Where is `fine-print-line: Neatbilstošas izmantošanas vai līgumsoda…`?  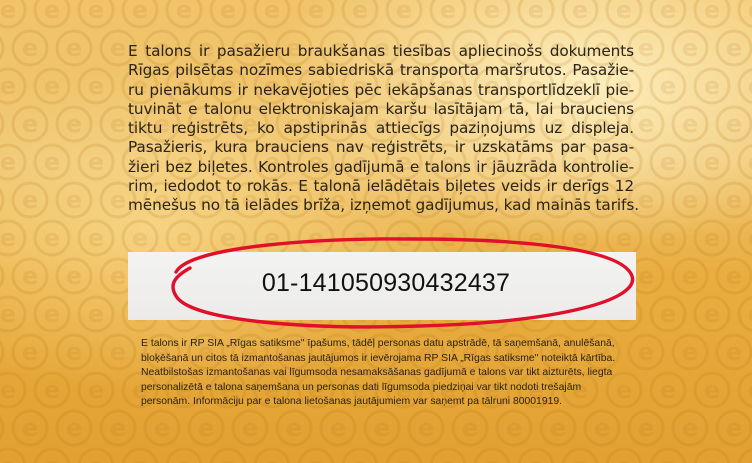 fine-print-line: Neatbilstošas izmantošanas vai līgumsoda… is located at coordinates (377, 373).